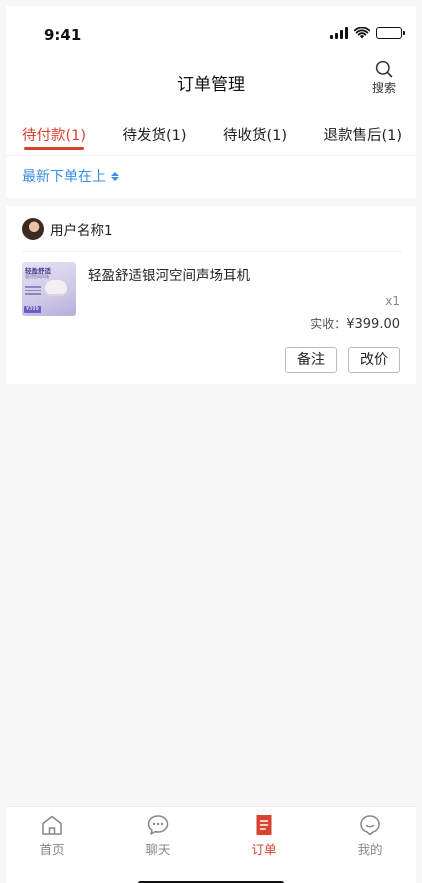 This screenshot has height=883, width=422. What do you see at coordinates (56, 288) in the screenshot?
I see `earbuds-case-graphic` at bounding box center [56, 288].